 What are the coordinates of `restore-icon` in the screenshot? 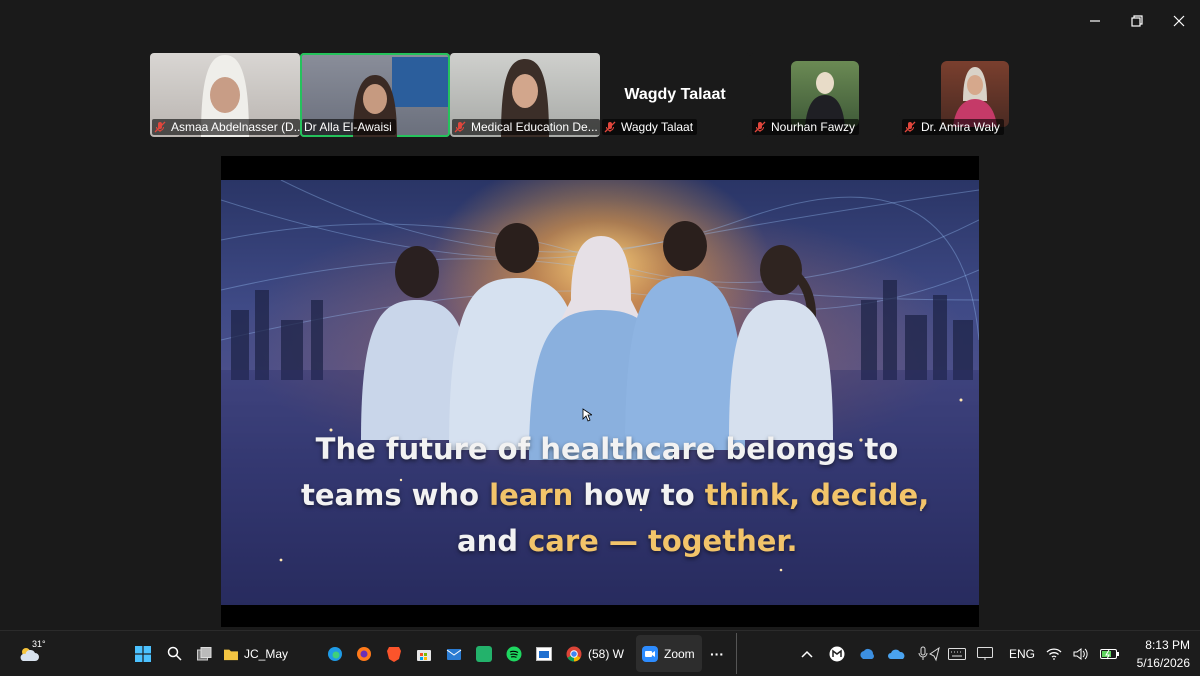 It's located at (1137, 21).